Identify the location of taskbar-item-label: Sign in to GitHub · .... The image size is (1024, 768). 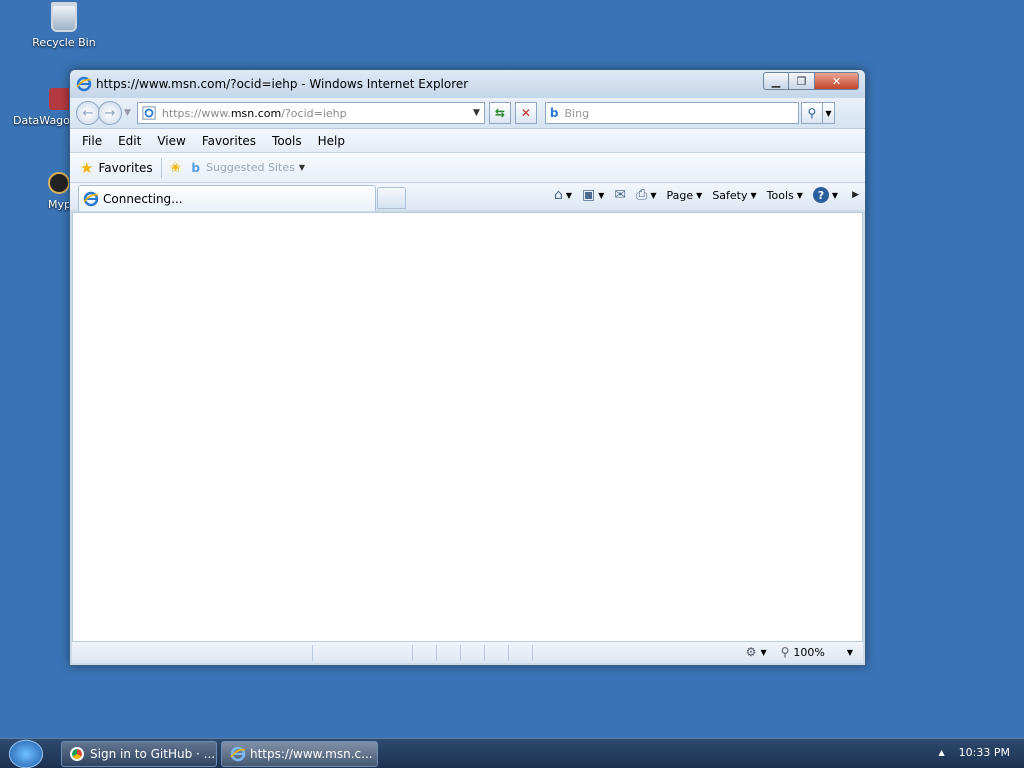
(153, 754).